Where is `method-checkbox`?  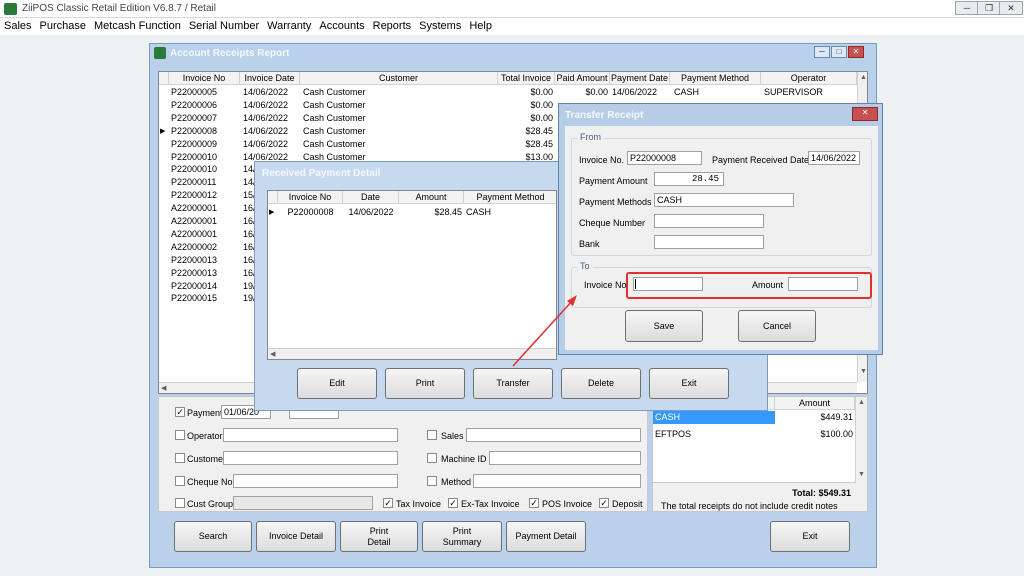
method-checkbox is located at coordinates (432, 481).